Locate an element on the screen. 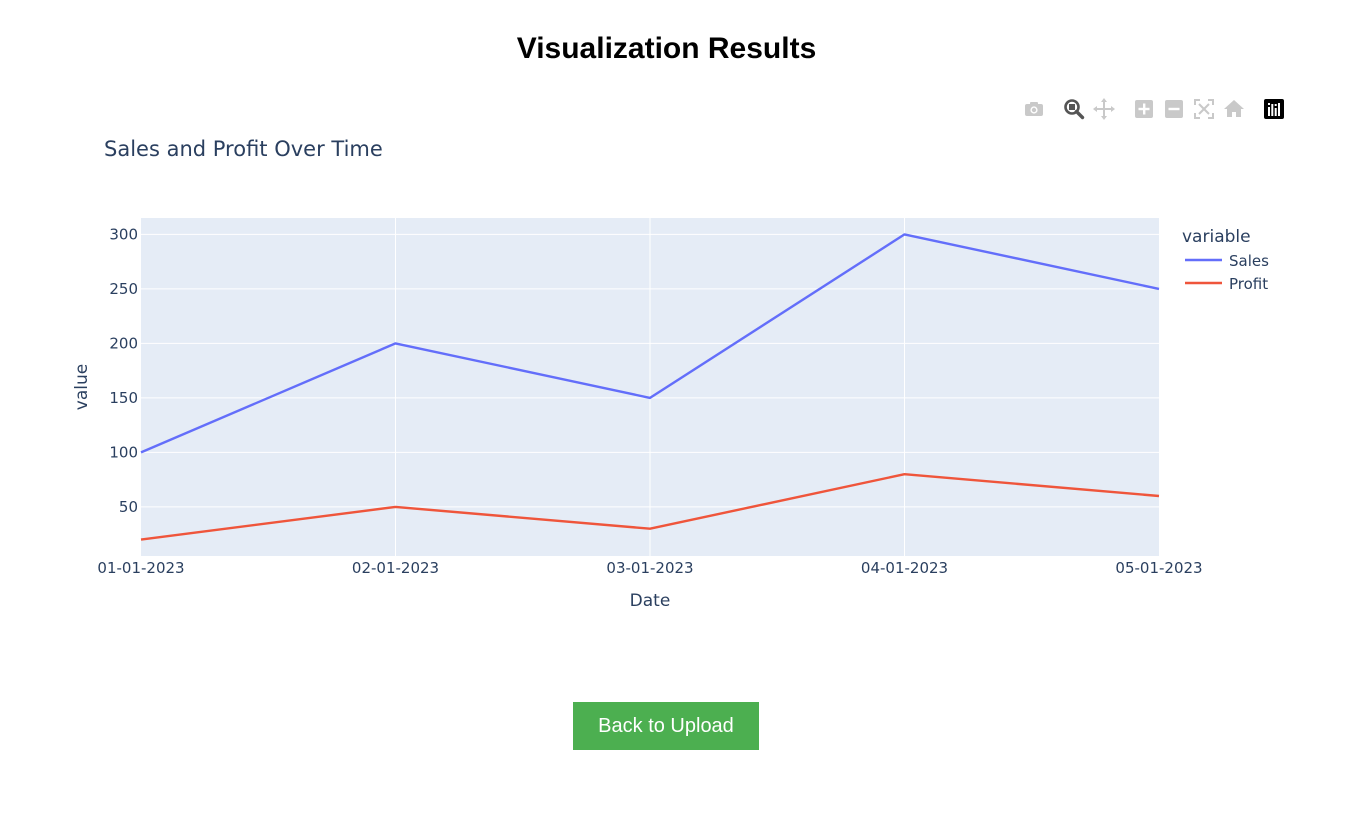  legend-item-profit: Profit is located at coordinates (1226, 284).